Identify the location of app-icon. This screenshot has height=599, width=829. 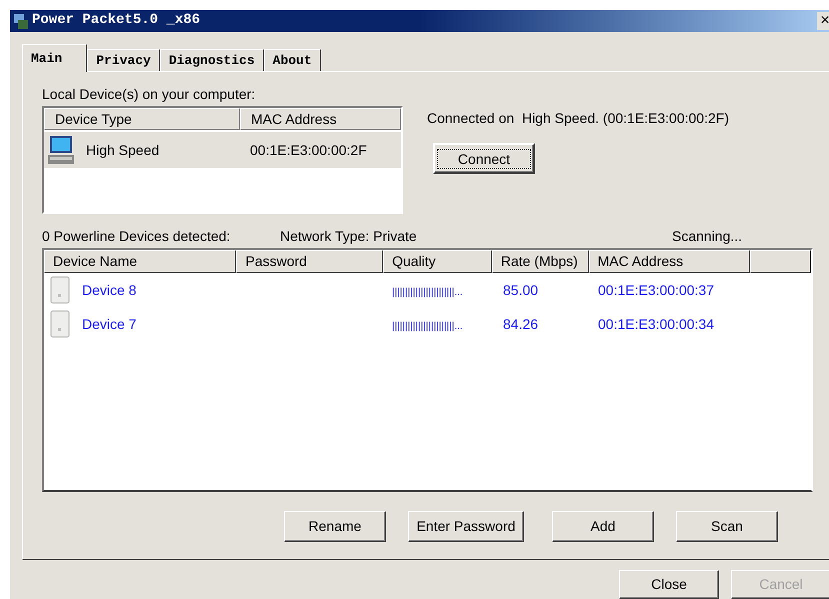
(21, 21).